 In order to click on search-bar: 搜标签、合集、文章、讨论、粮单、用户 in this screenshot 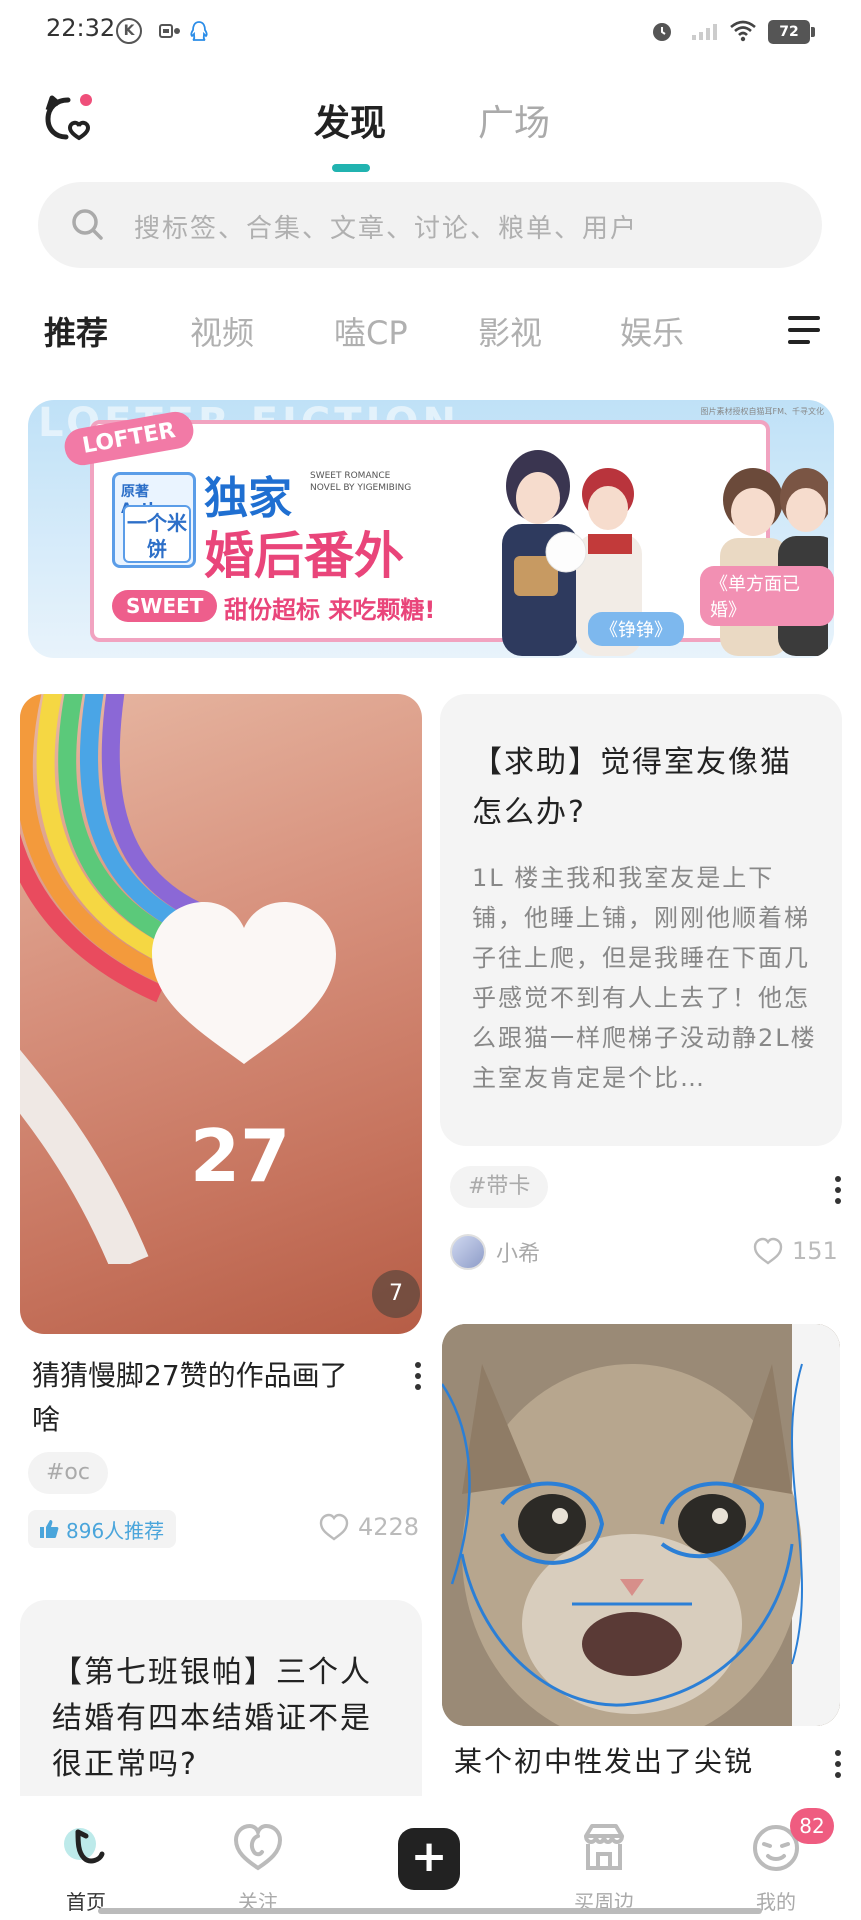, I will do `click(430, 225)`.